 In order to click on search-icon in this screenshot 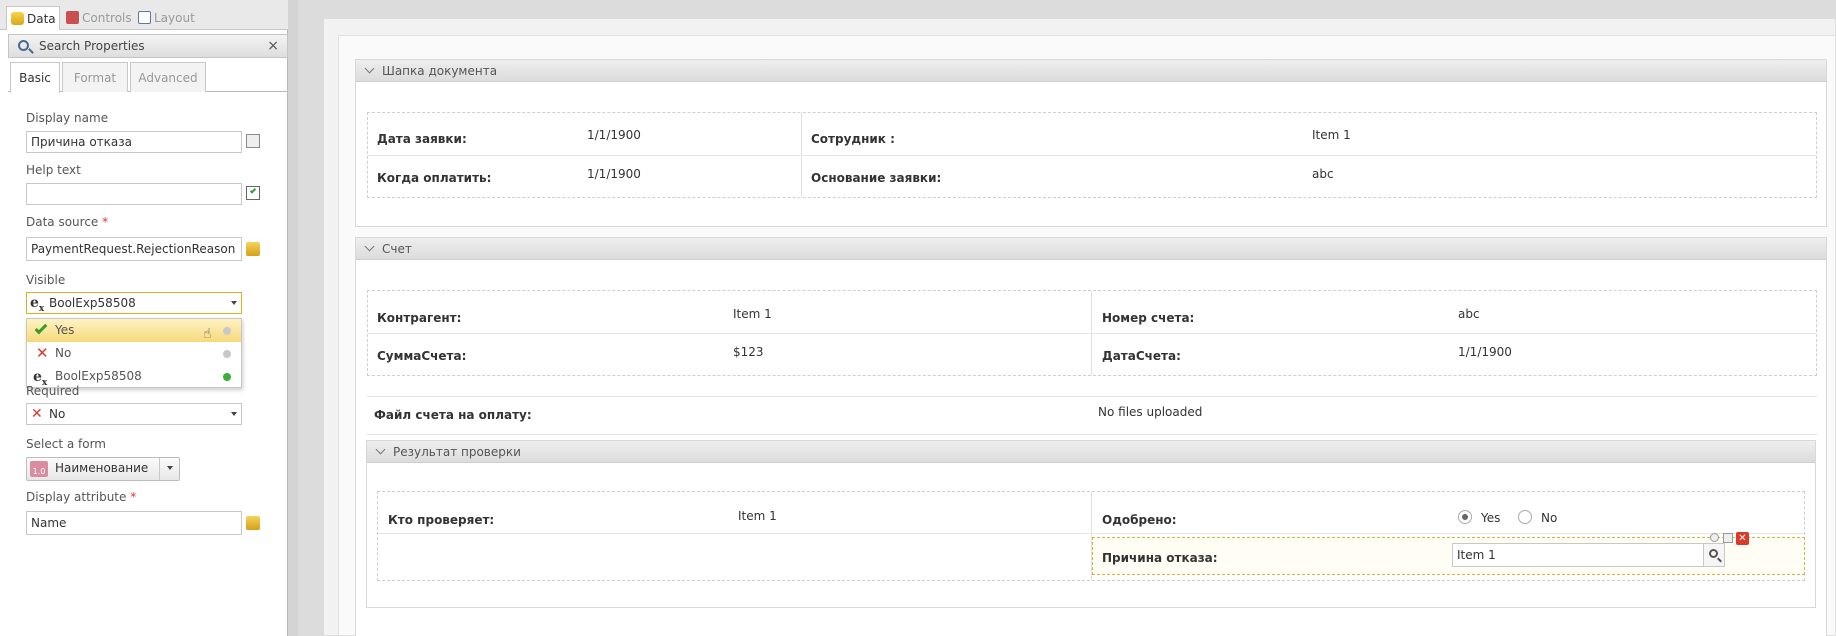, I will do `click(1713, 553)`.